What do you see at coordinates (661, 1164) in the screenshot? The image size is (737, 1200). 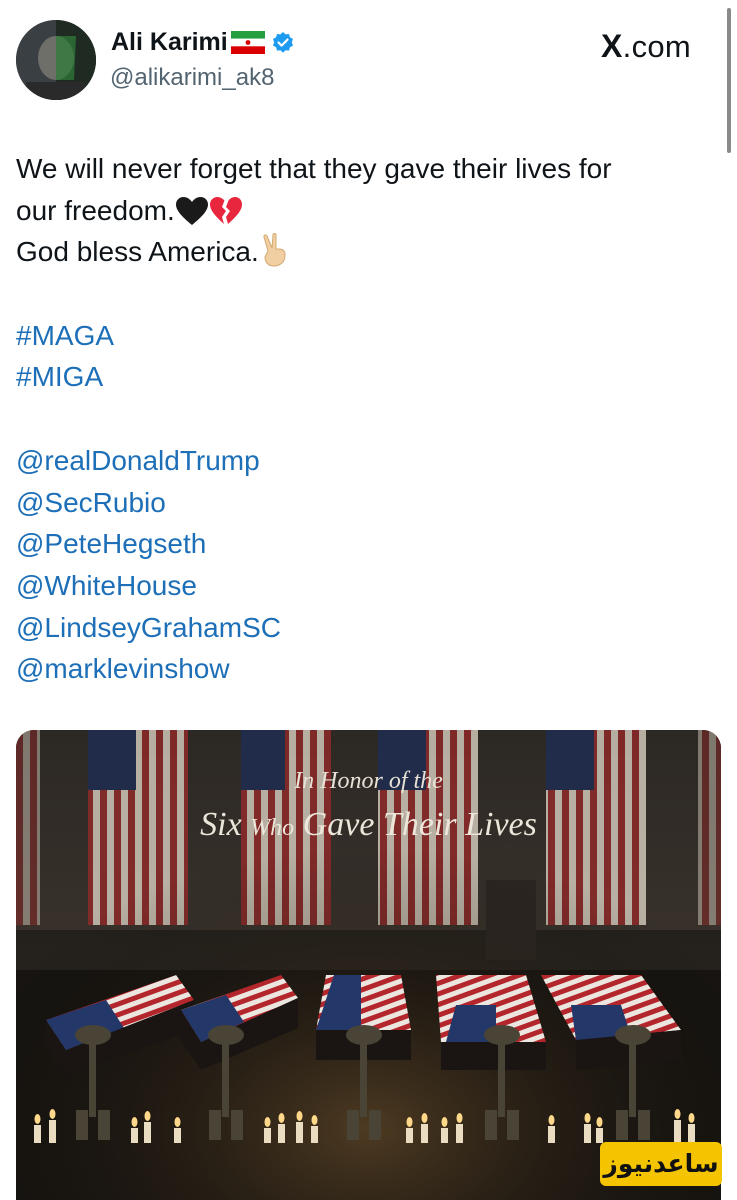 I see `watermark-logo: ساعدنیوز` at bounding box center [661, 1164].